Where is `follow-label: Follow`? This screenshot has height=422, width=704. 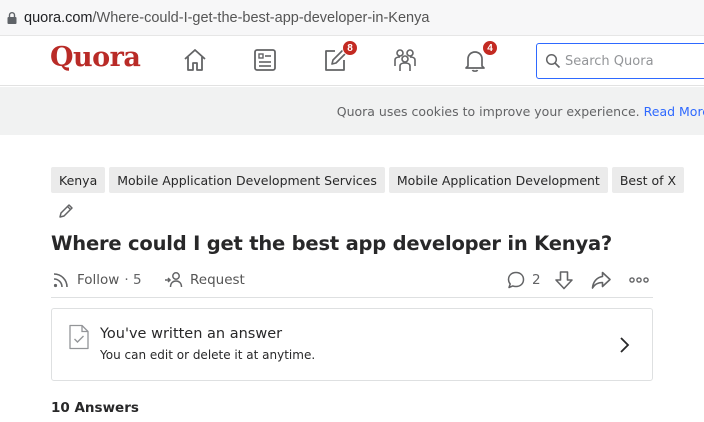
follow-label: Follow is located at coordinates (98, 280).